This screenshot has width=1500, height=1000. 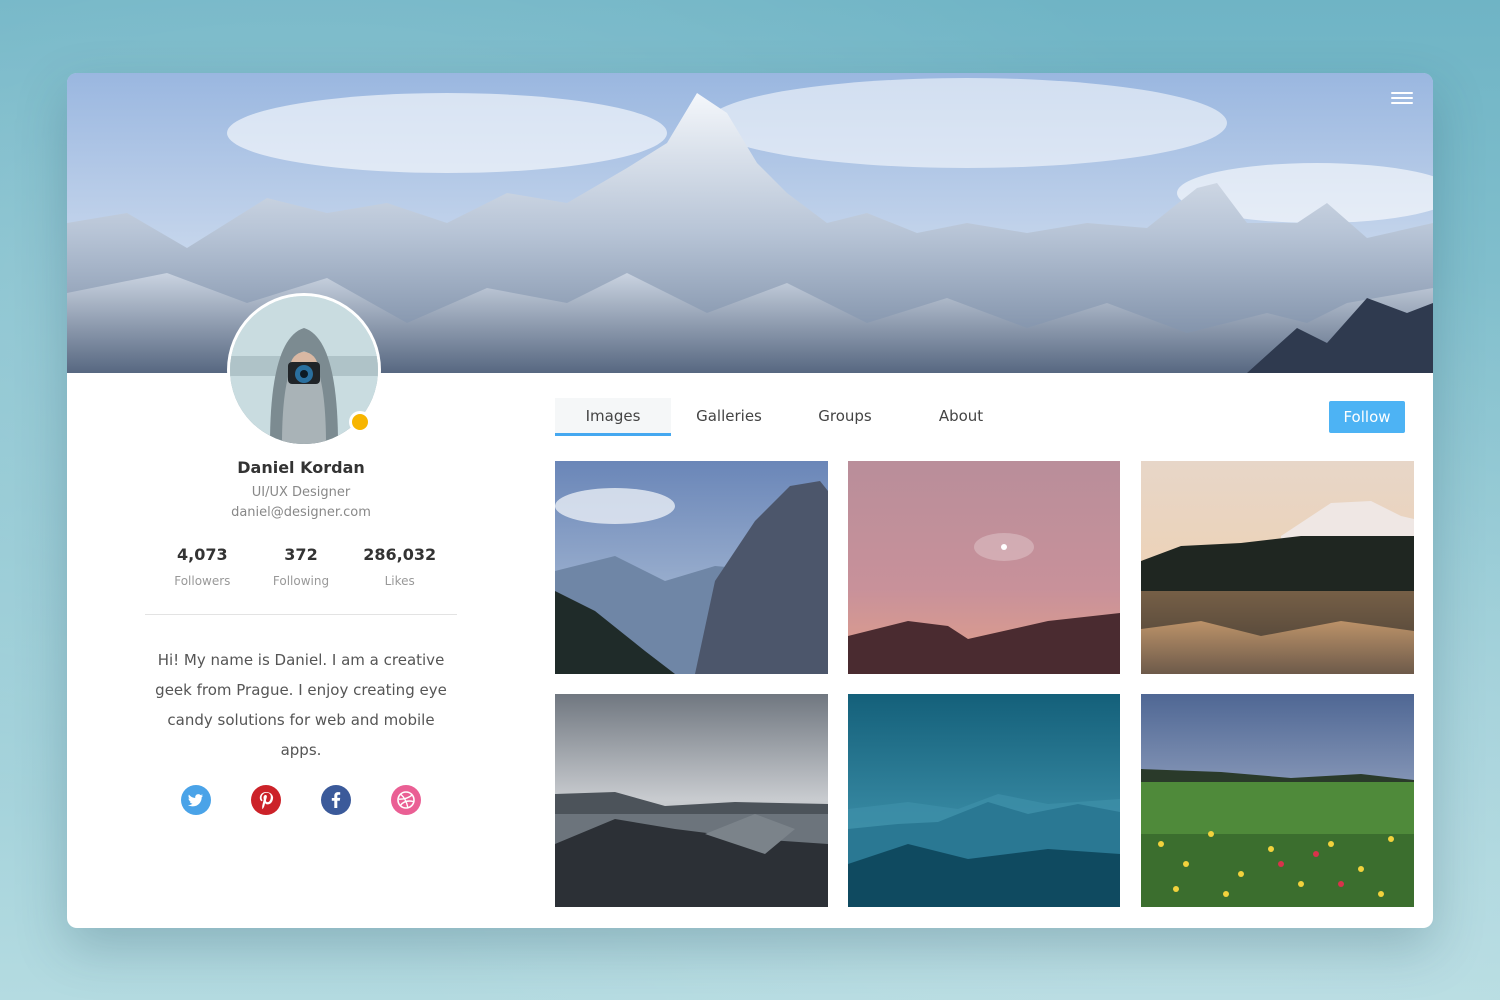 What do you see at coordinates (202, 581) in the screenshot?
I see `stat-label: Followers` at bounding box center [202, 581].